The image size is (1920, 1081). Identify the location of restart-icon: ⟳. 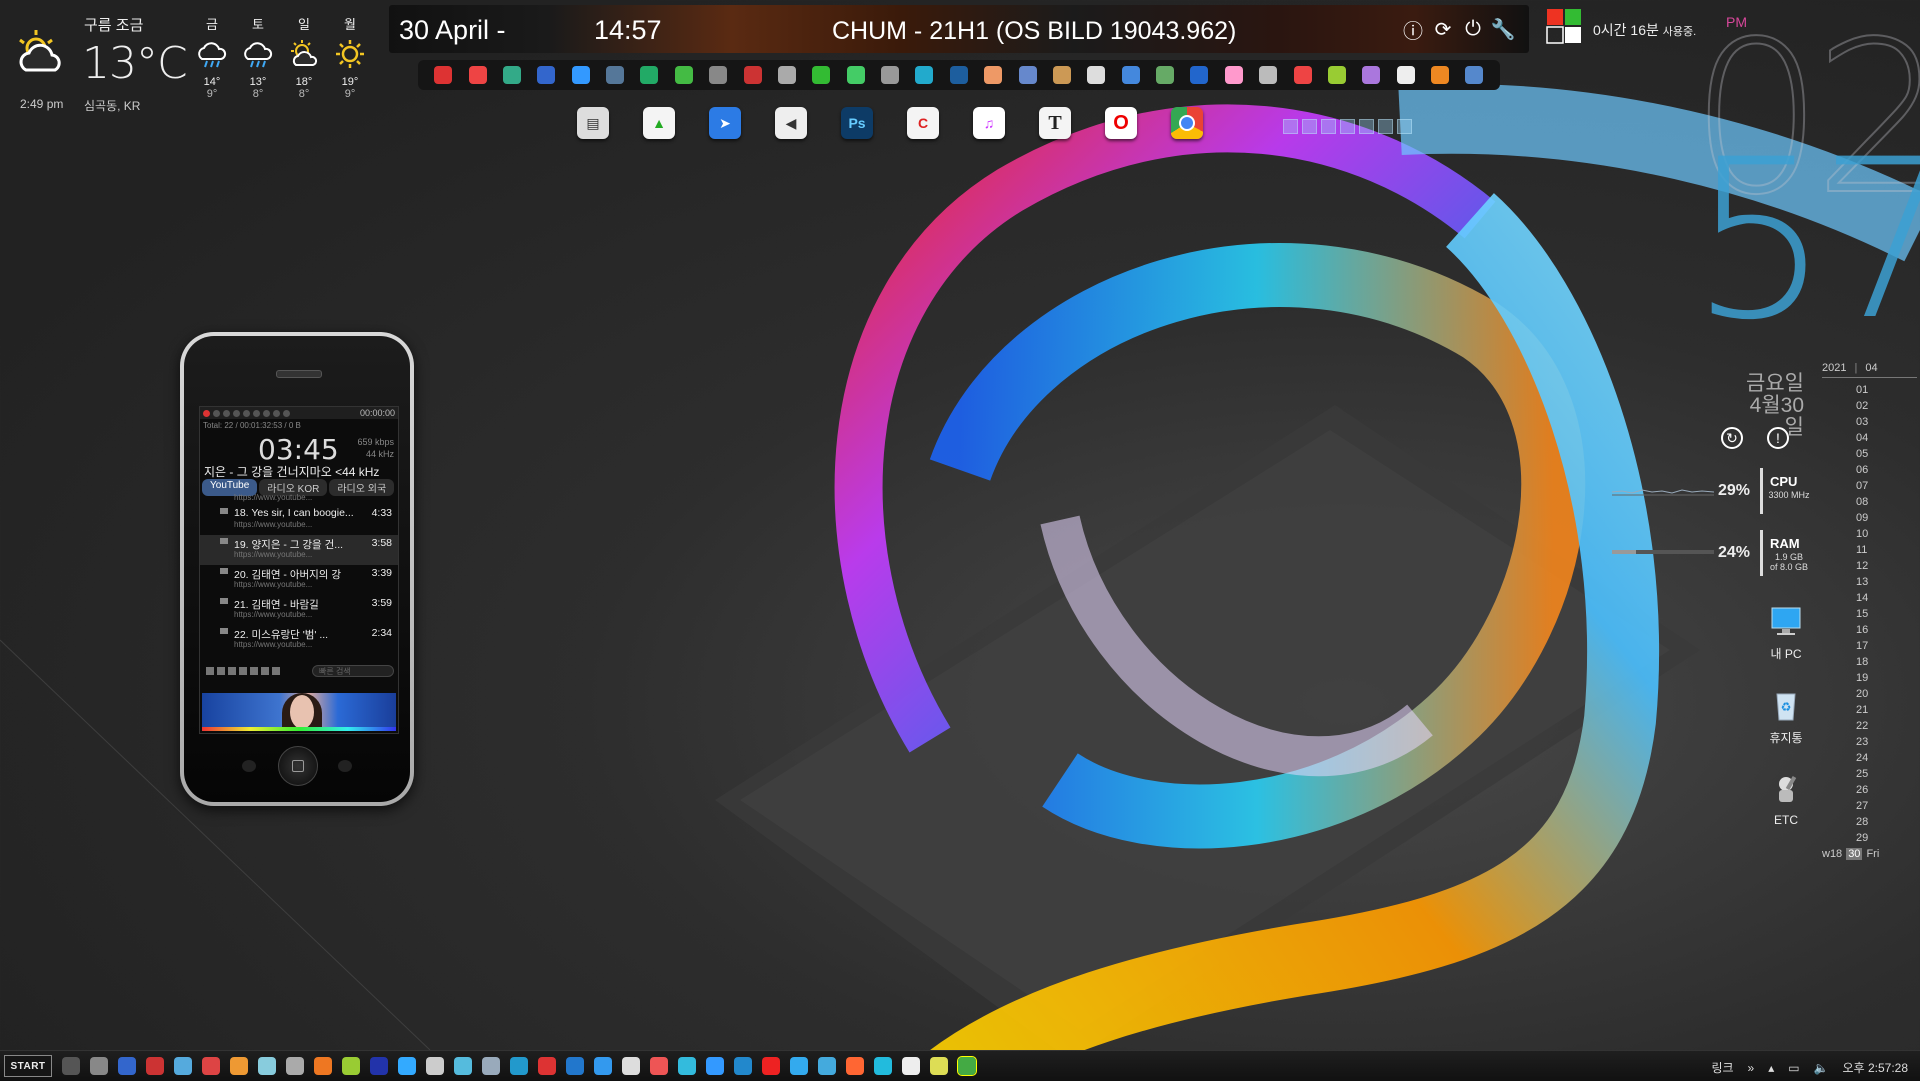
(1443, 29).